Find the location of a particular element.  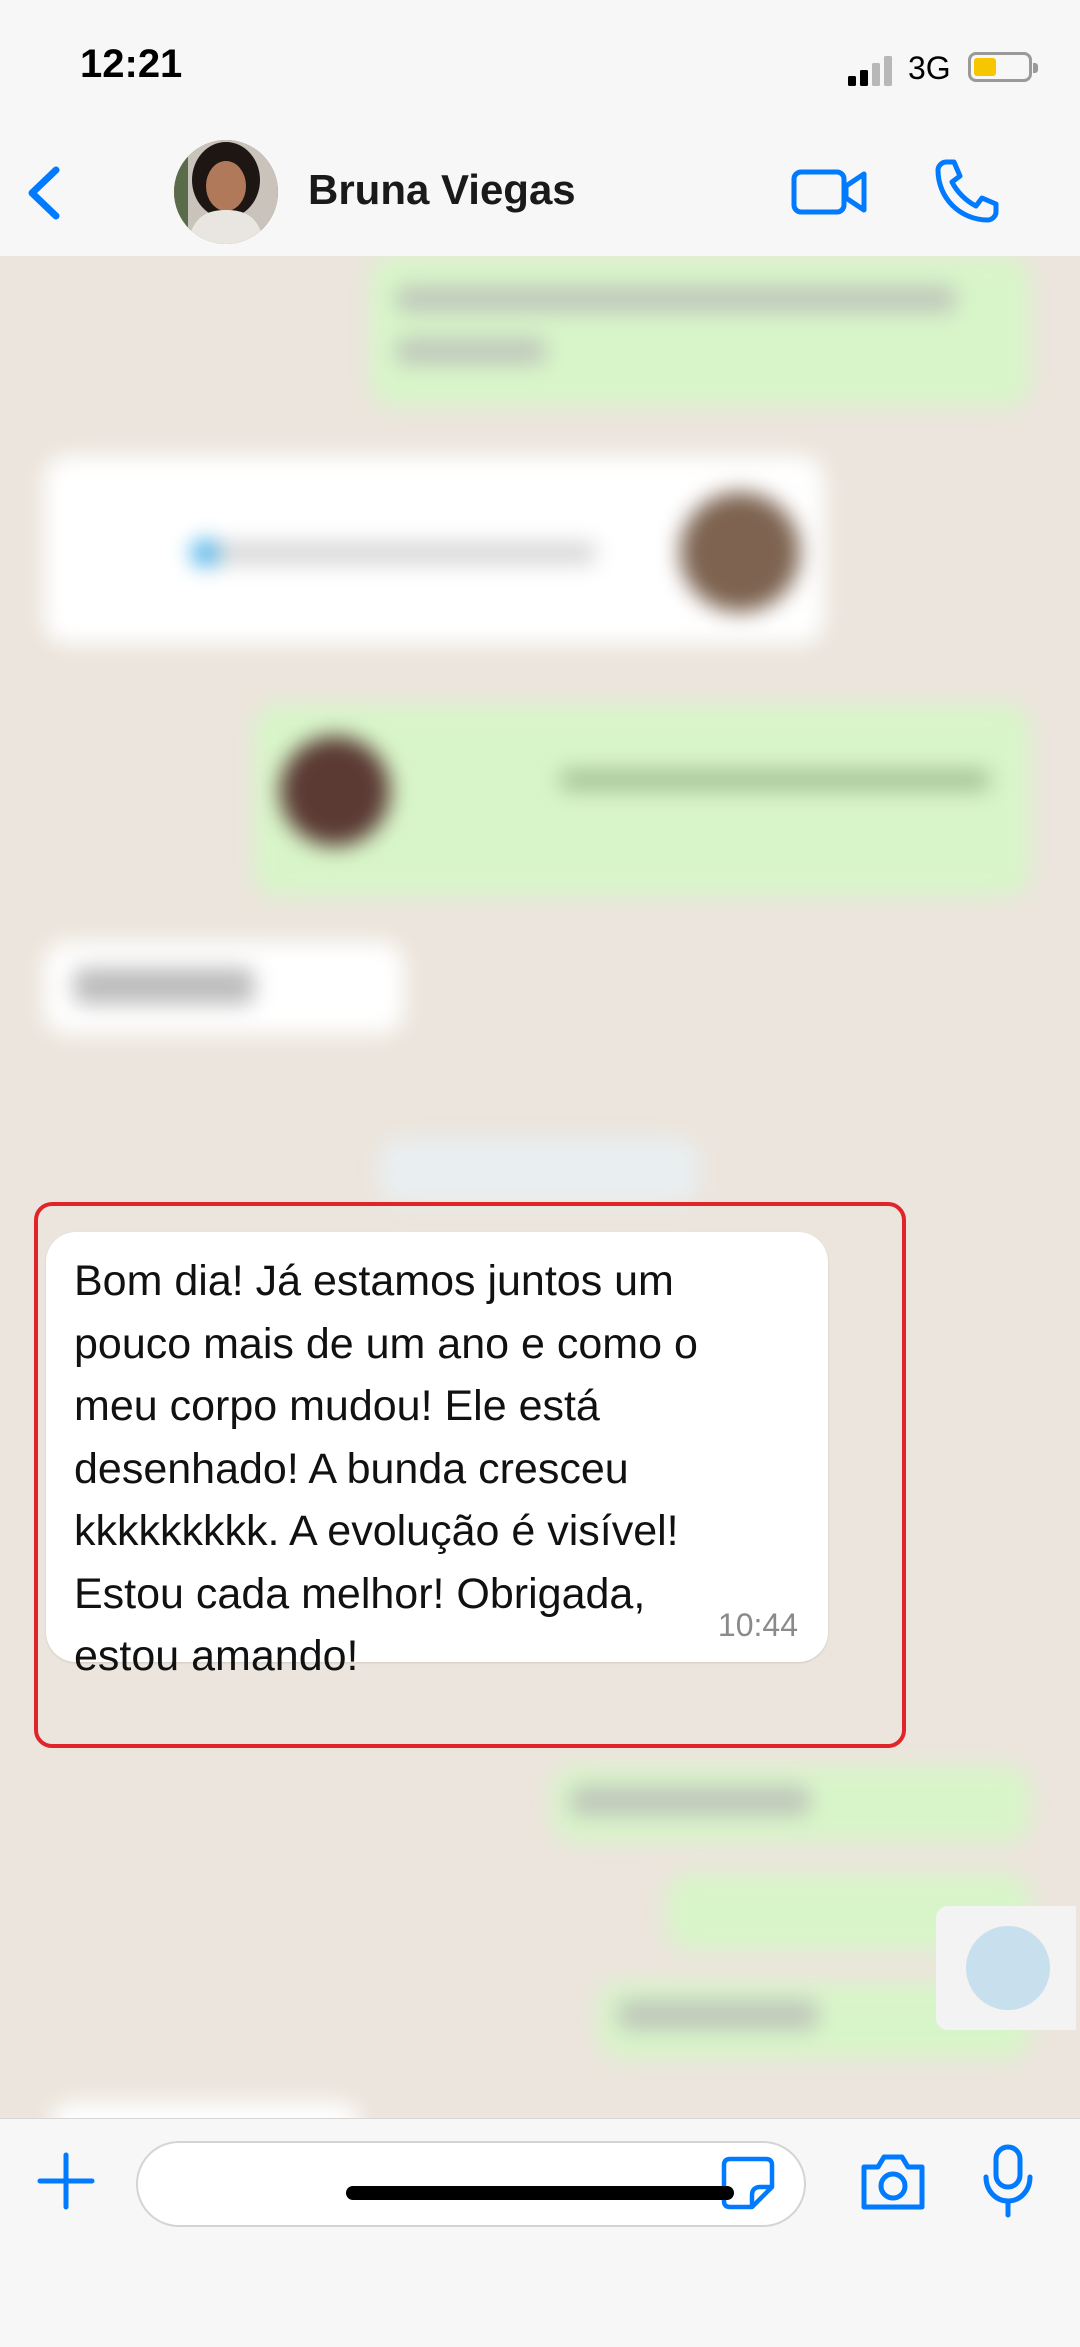

message-time: 10:44 is located at coordinates (757, 1625).